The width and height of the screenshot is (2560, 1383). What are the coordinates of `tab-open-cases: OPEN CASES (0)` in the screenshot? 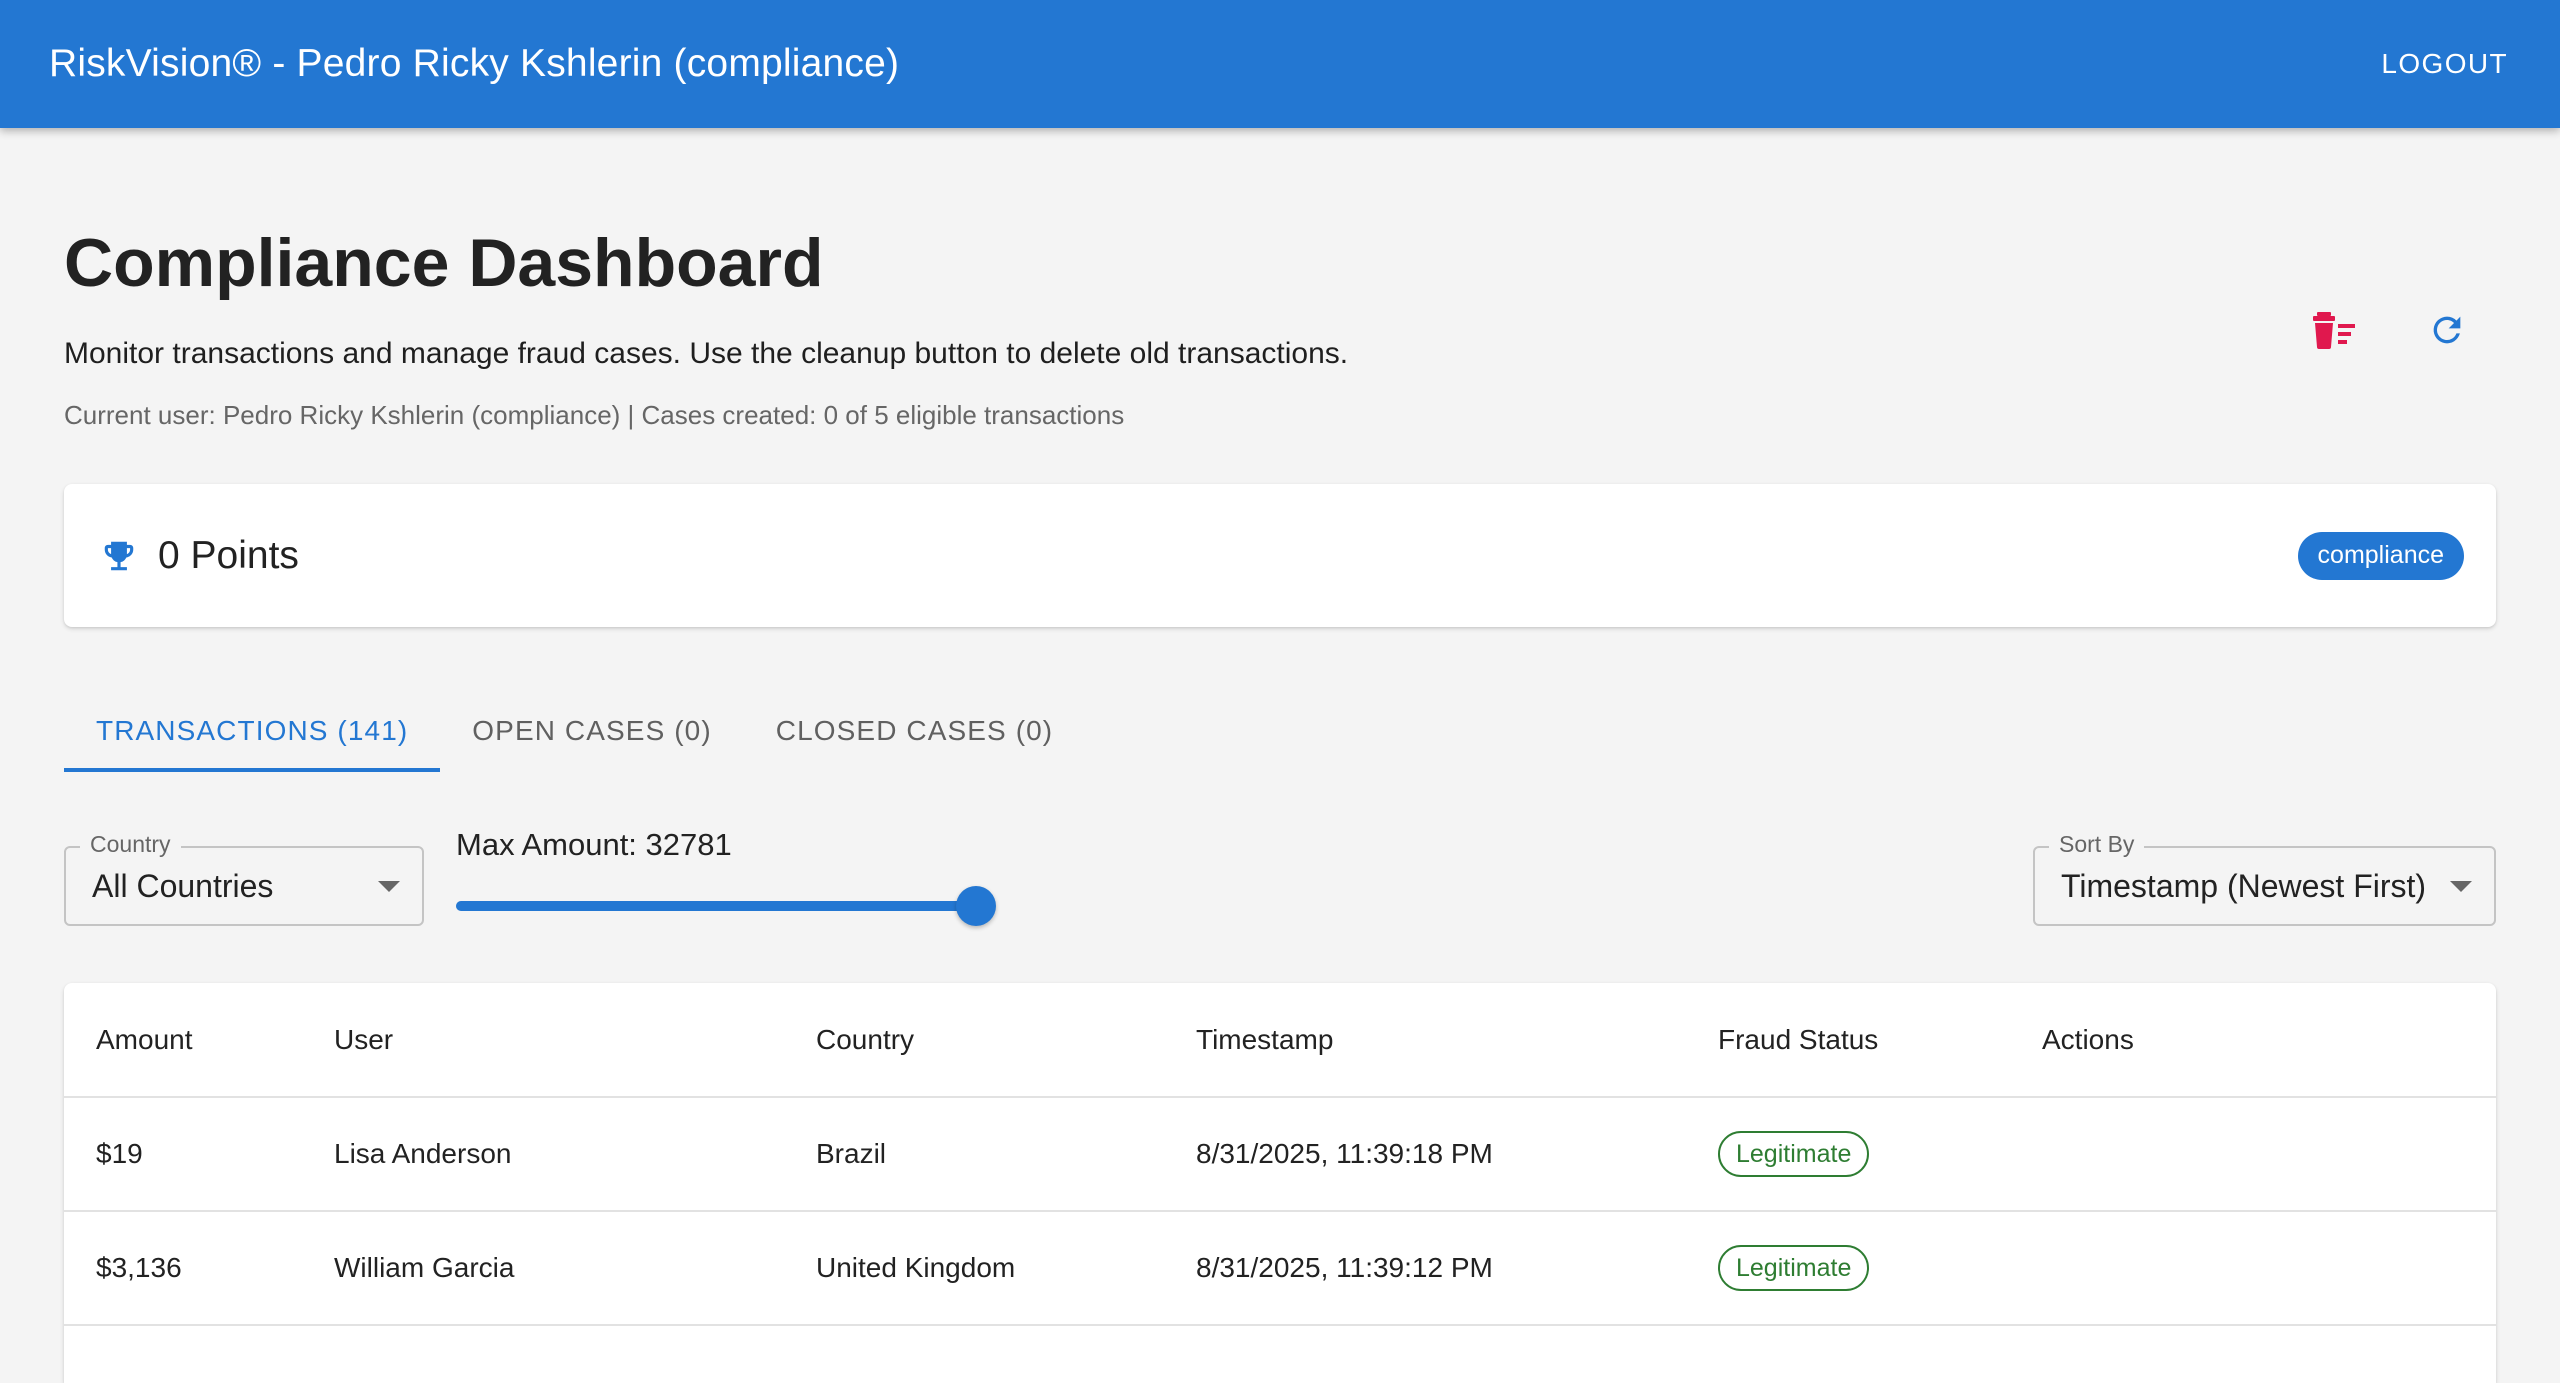 It's located at (591, 731).